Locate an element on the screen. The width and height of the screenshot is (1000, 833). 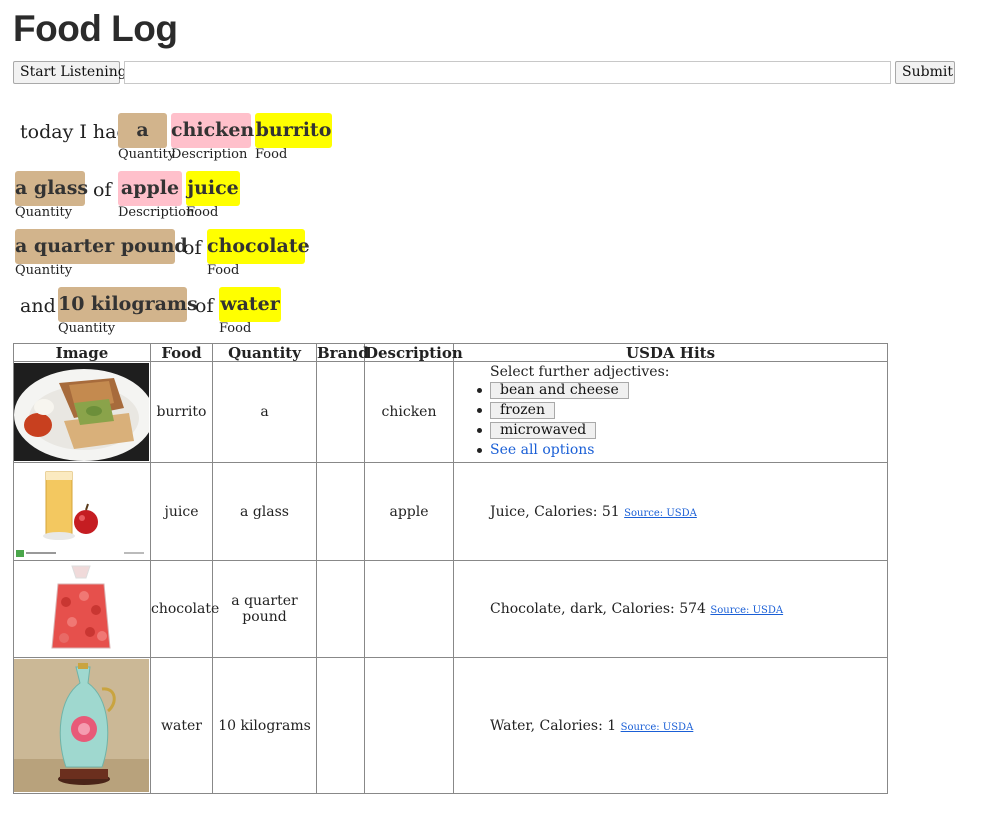
usda-hits-cell: Juice, Calories: 51 Source: USDA is located at coordinates (670, 511).